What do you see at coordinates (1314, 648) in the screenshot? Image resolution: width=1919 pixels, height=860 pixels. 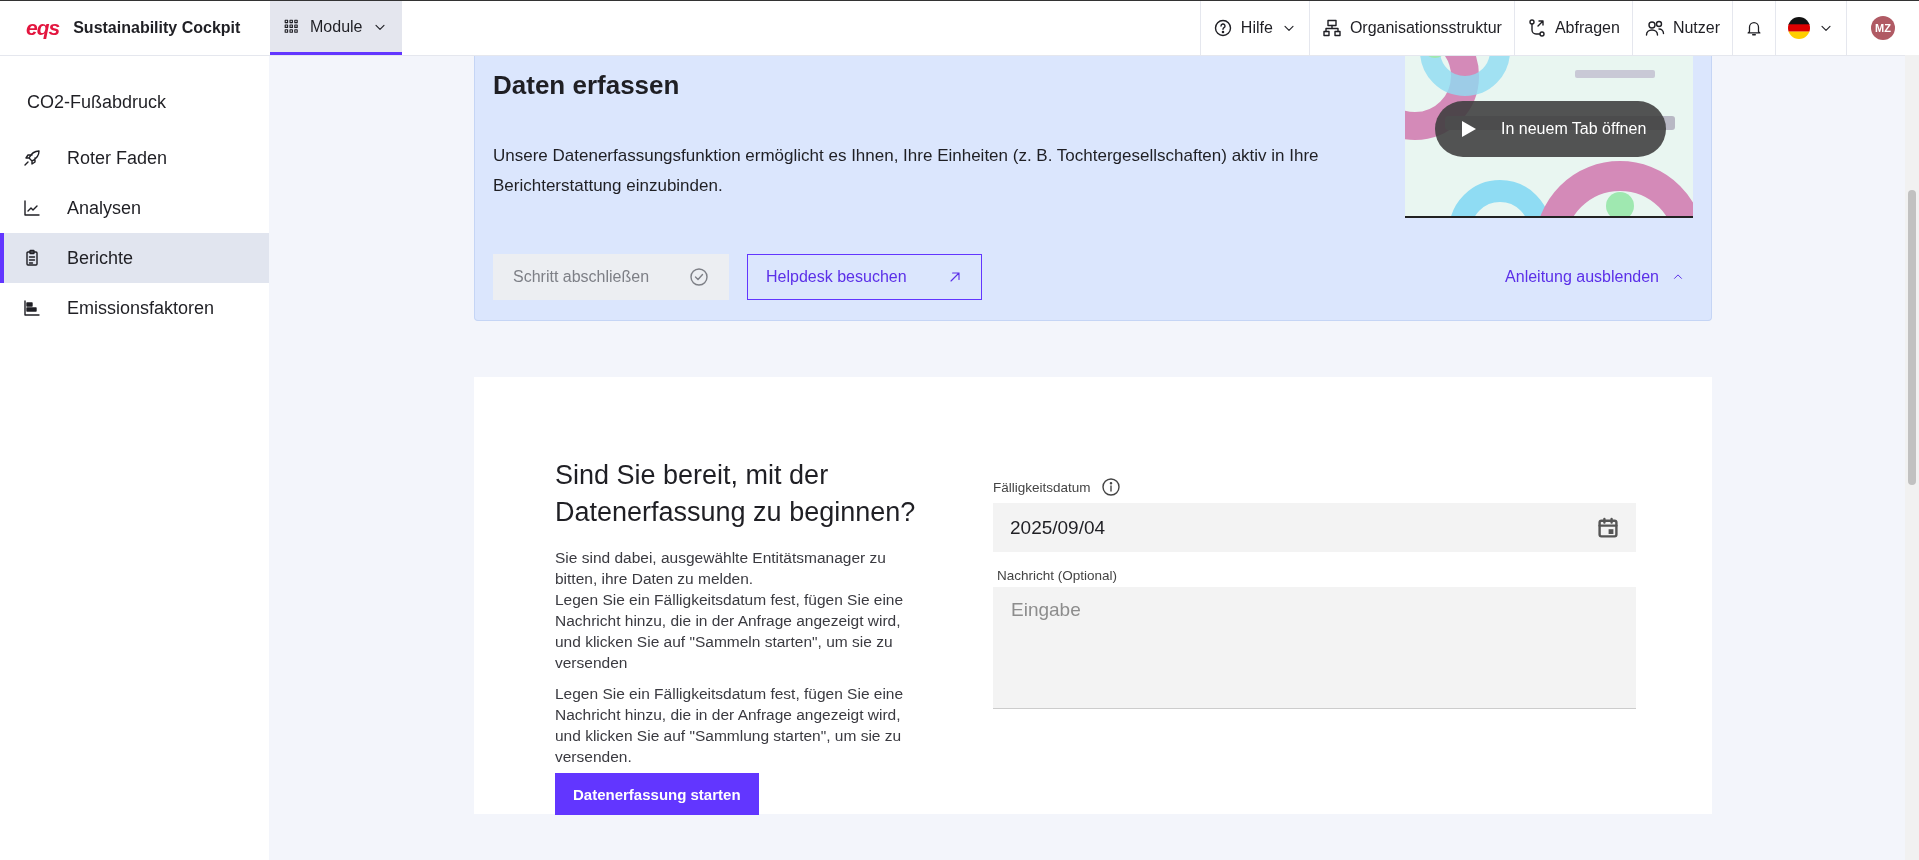 I see `message-field: Eingabe` at bounding box center [1314, 648].